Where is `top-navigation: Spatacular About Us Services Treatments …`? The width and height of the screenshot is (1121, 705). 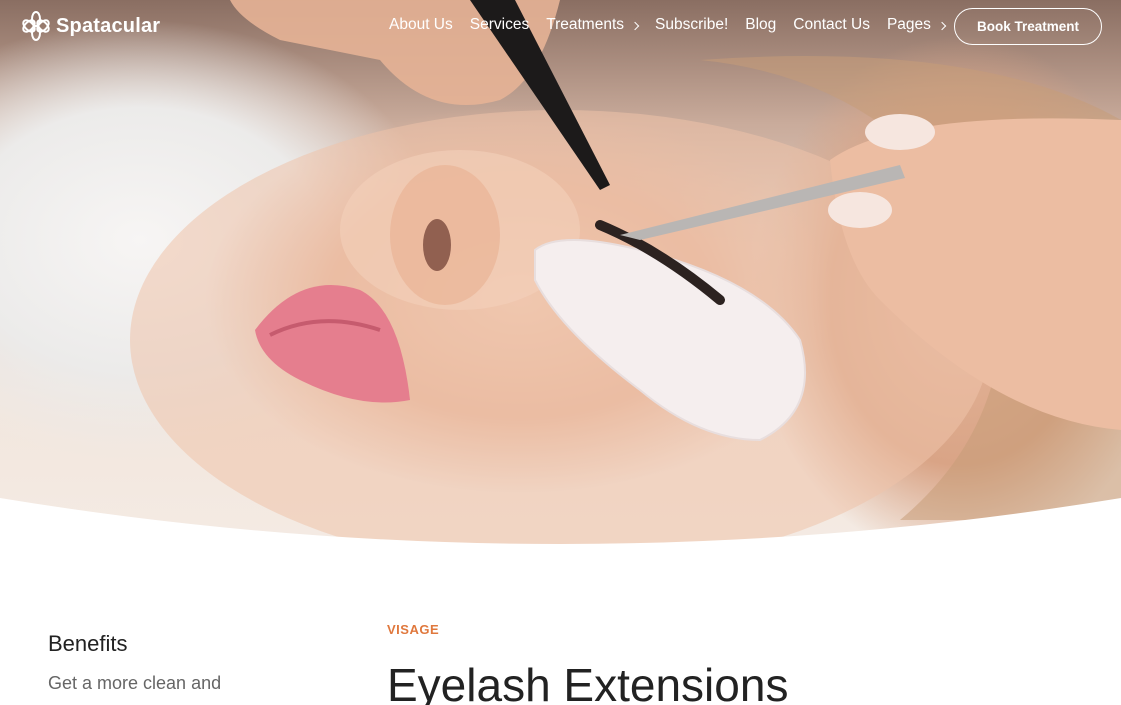
top-navigation: Spatacular About Us Services Treatments … is located at coordinates (560, 27).